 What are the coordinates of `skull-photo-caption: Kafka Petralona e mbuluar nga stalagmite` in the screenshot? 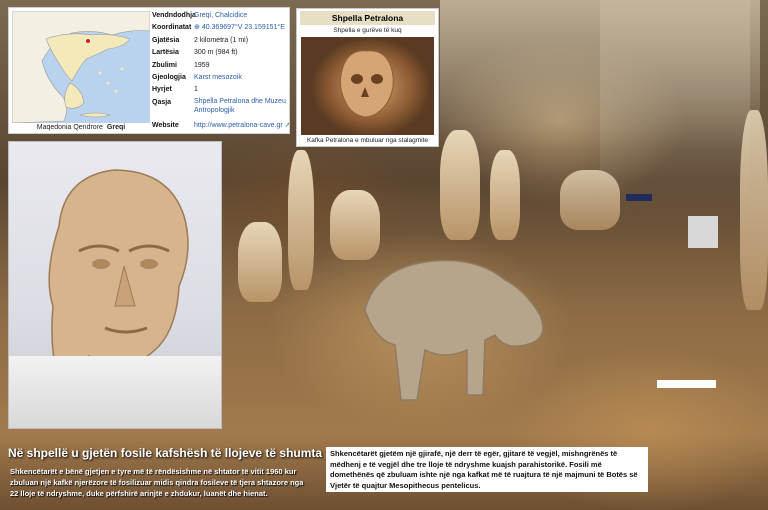 It's located at (367, 140).